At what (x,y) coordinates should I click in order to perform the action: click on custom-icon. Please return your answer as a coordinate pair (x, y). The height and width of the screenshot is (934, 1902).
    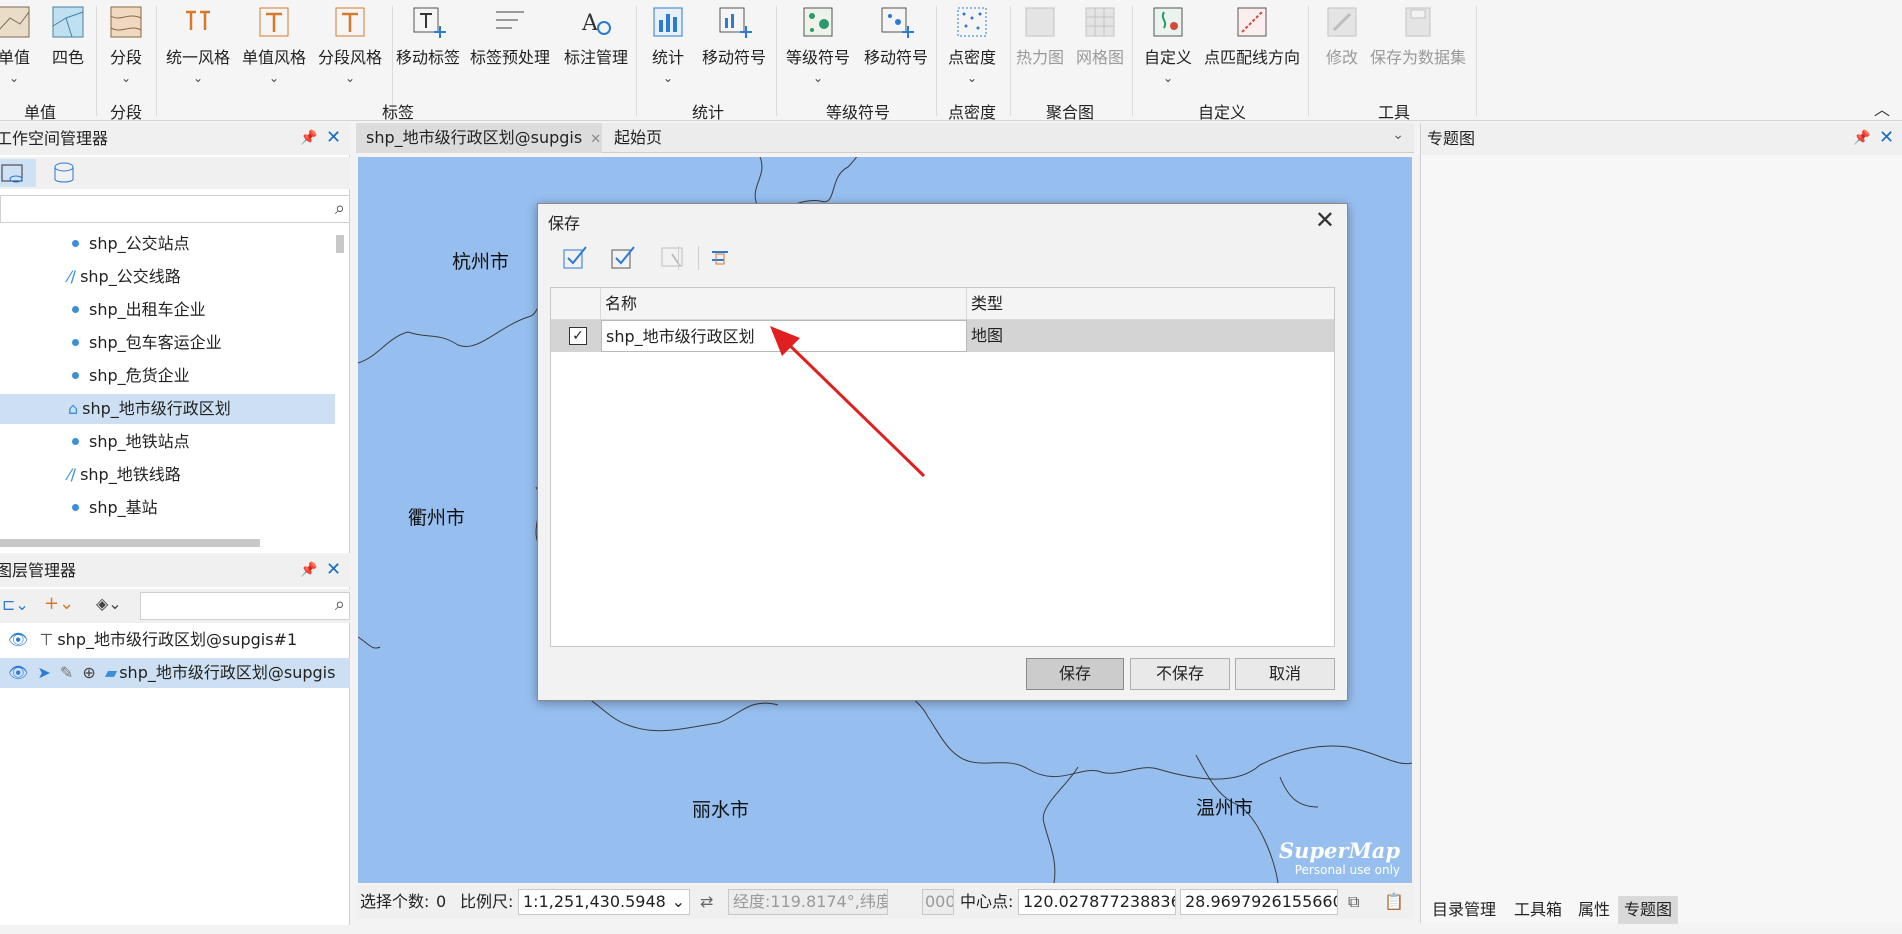
    Looking at the image, I should click on (1168, 22).